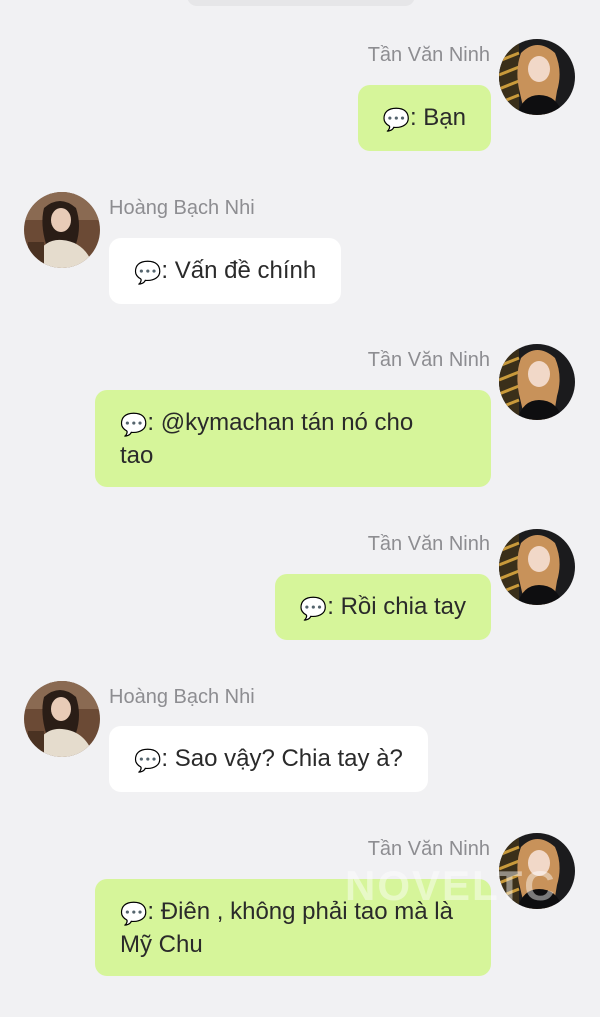  I want to click on message-text: : Điên , không phải tao mà là Mỹ Chu, so click(286, 928).